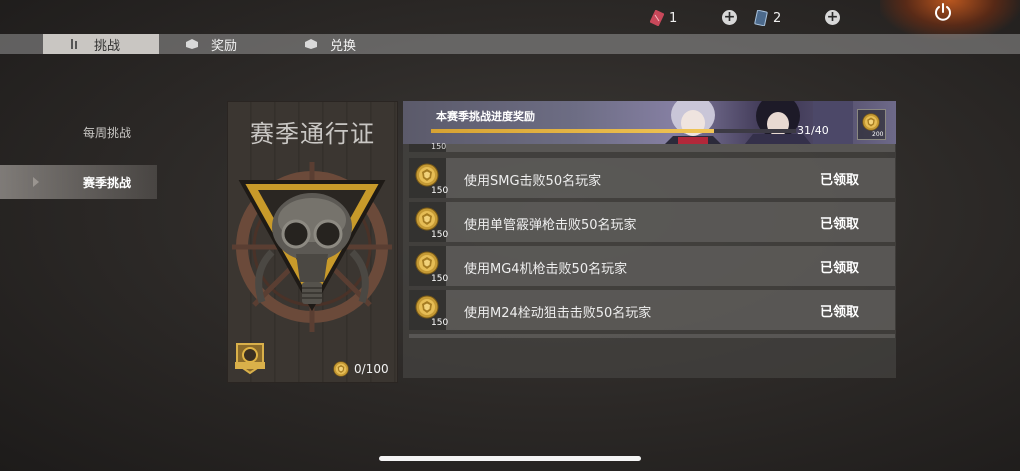 This screenshot has height=471, width=1020. Describe the element at coordinates (36, 182) in the screenshot. I see `selected-arrow-icon` at that location.